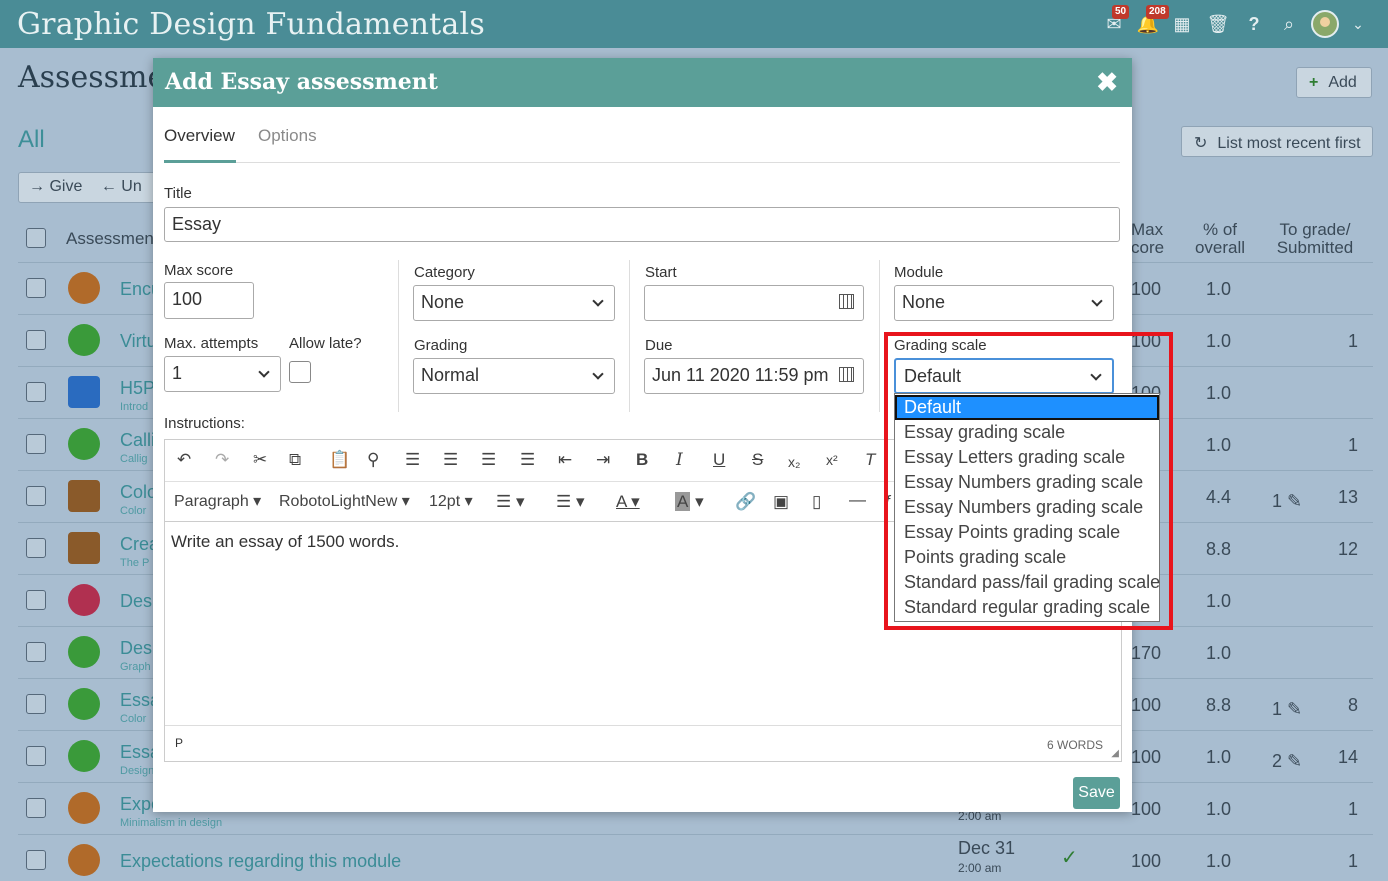  Describe the element at coordinates (209, 300) in the screenshot. I see `max-score-input: 100` at that location.